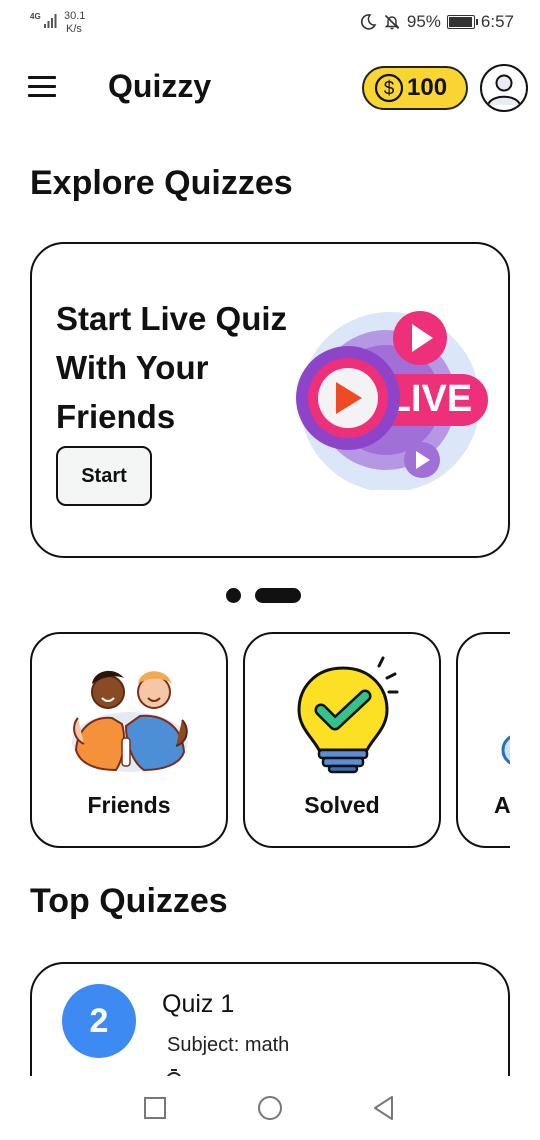 The width and height of the screenshot is (540, 1140). I want to click on battery-fill, so click(460, 22).